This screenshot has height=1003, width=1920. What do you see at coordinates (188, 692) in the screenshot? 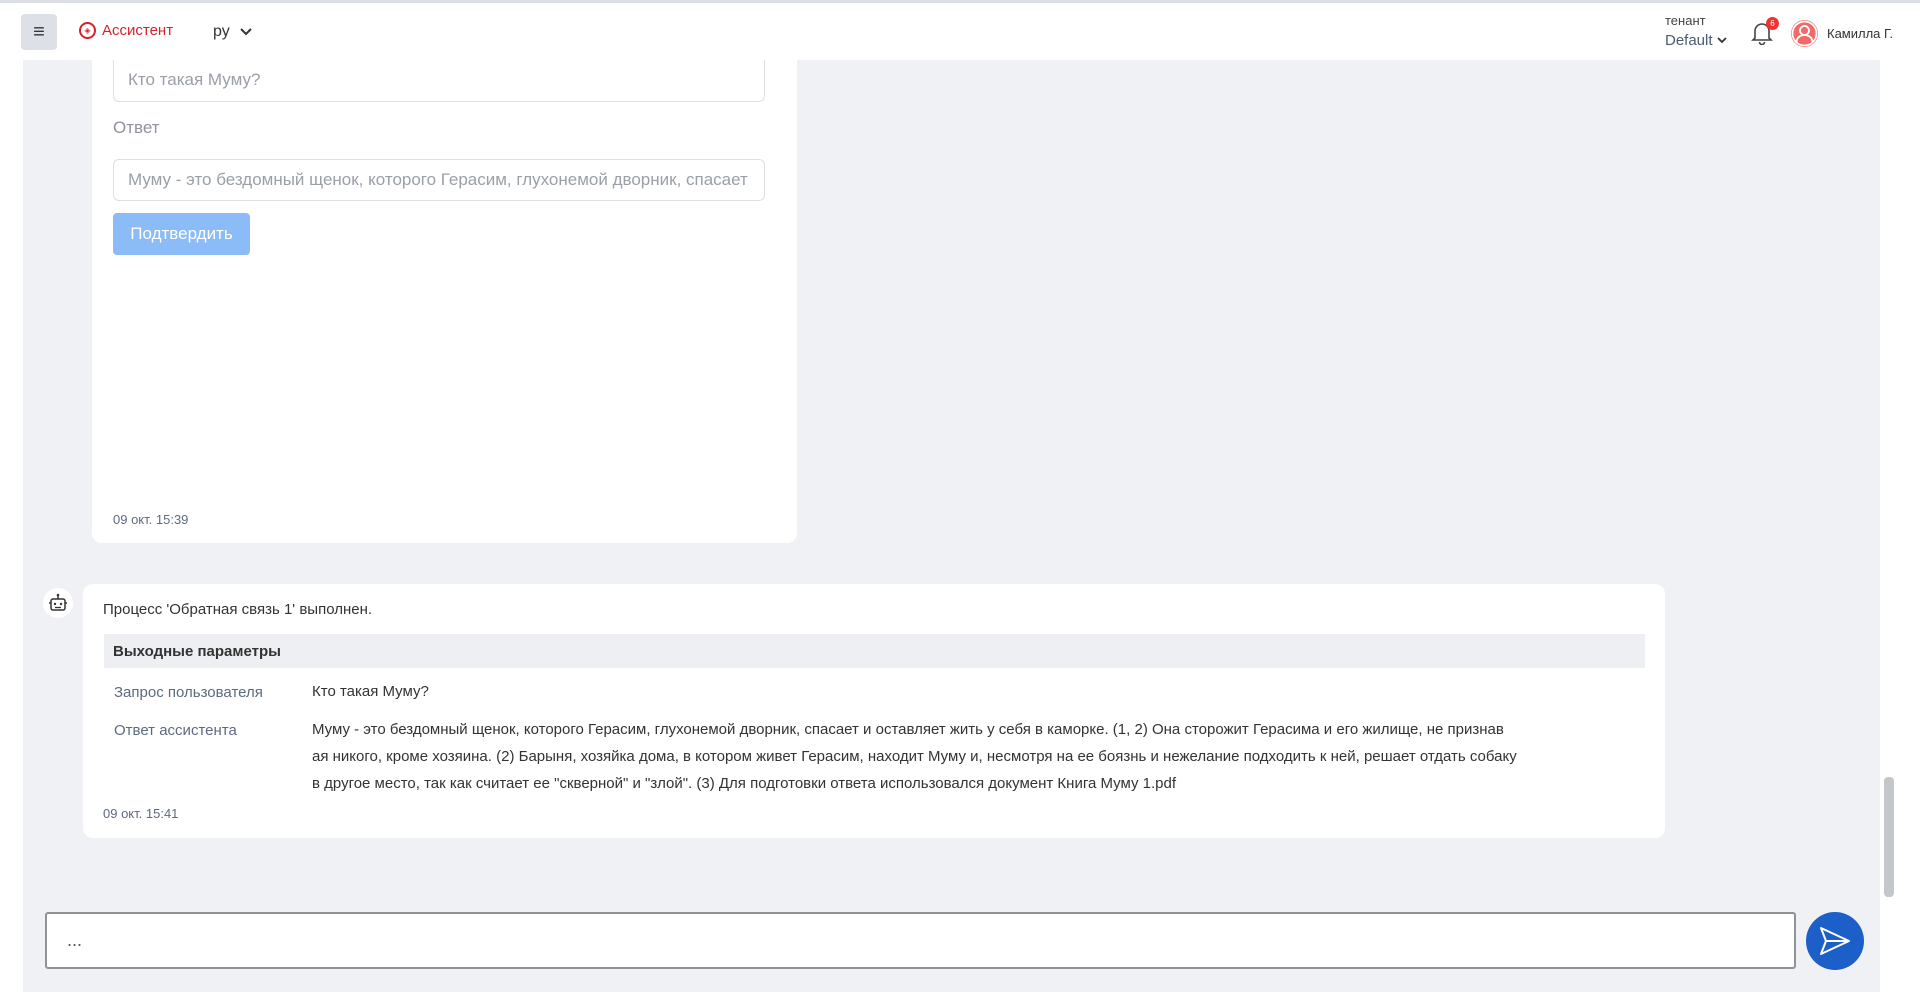
I see `param-label-user-query: Запрос пользователя` at bounding box center [188, 692].